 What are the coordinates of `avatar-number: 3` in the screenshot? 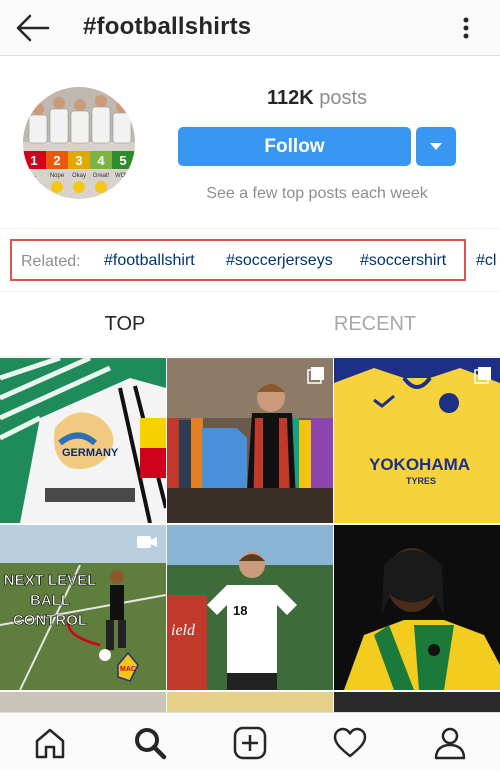 It's located at (78, 160).